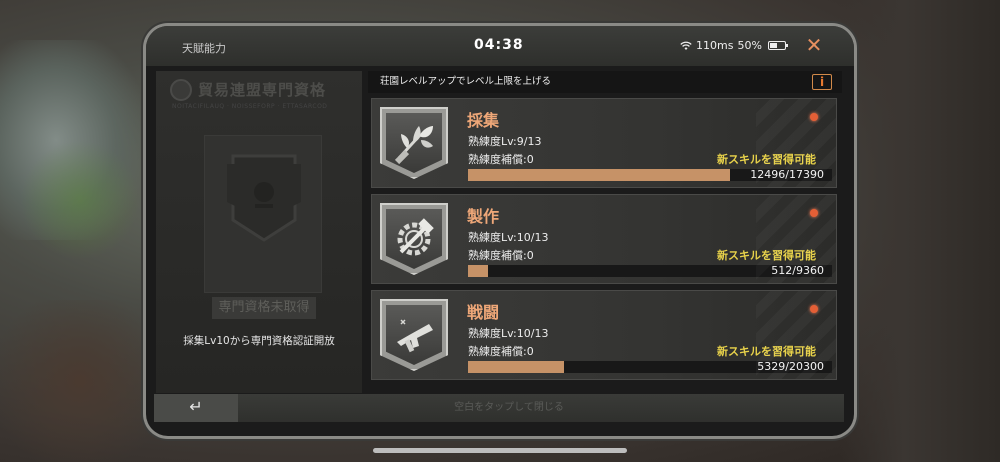  I want to click on guild-subtitle: NOITACIFILAUQ · NOISSEFORP · ETTASARCOD, so click(250, 106).